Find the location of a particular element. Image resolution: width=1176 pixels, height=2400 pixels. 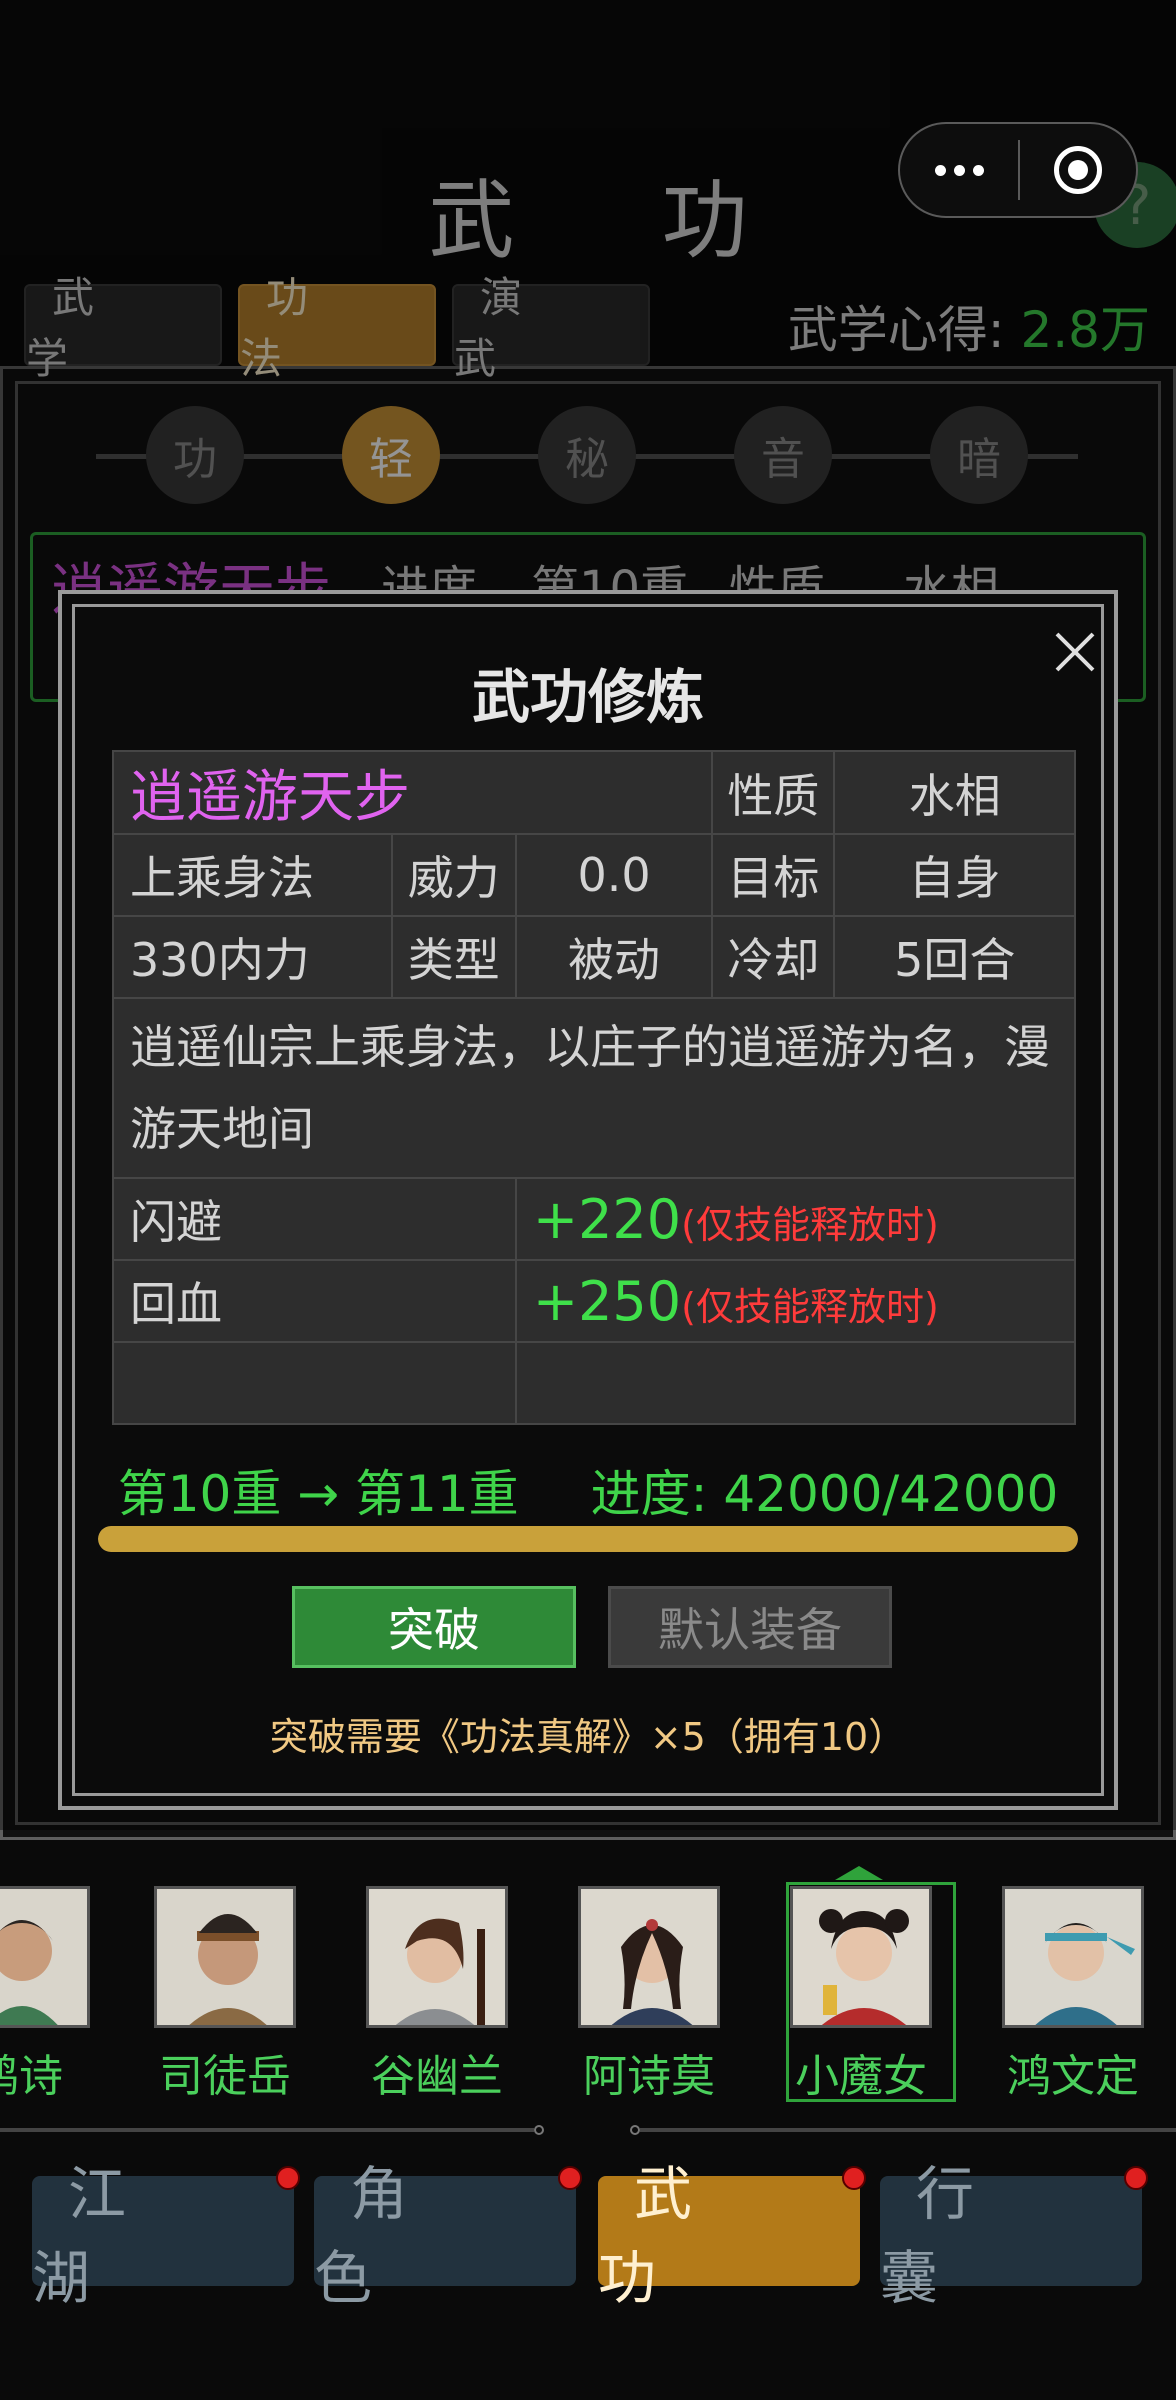

level-transition: 第10重 → 第11重 is located at coordinates (318, 1494).